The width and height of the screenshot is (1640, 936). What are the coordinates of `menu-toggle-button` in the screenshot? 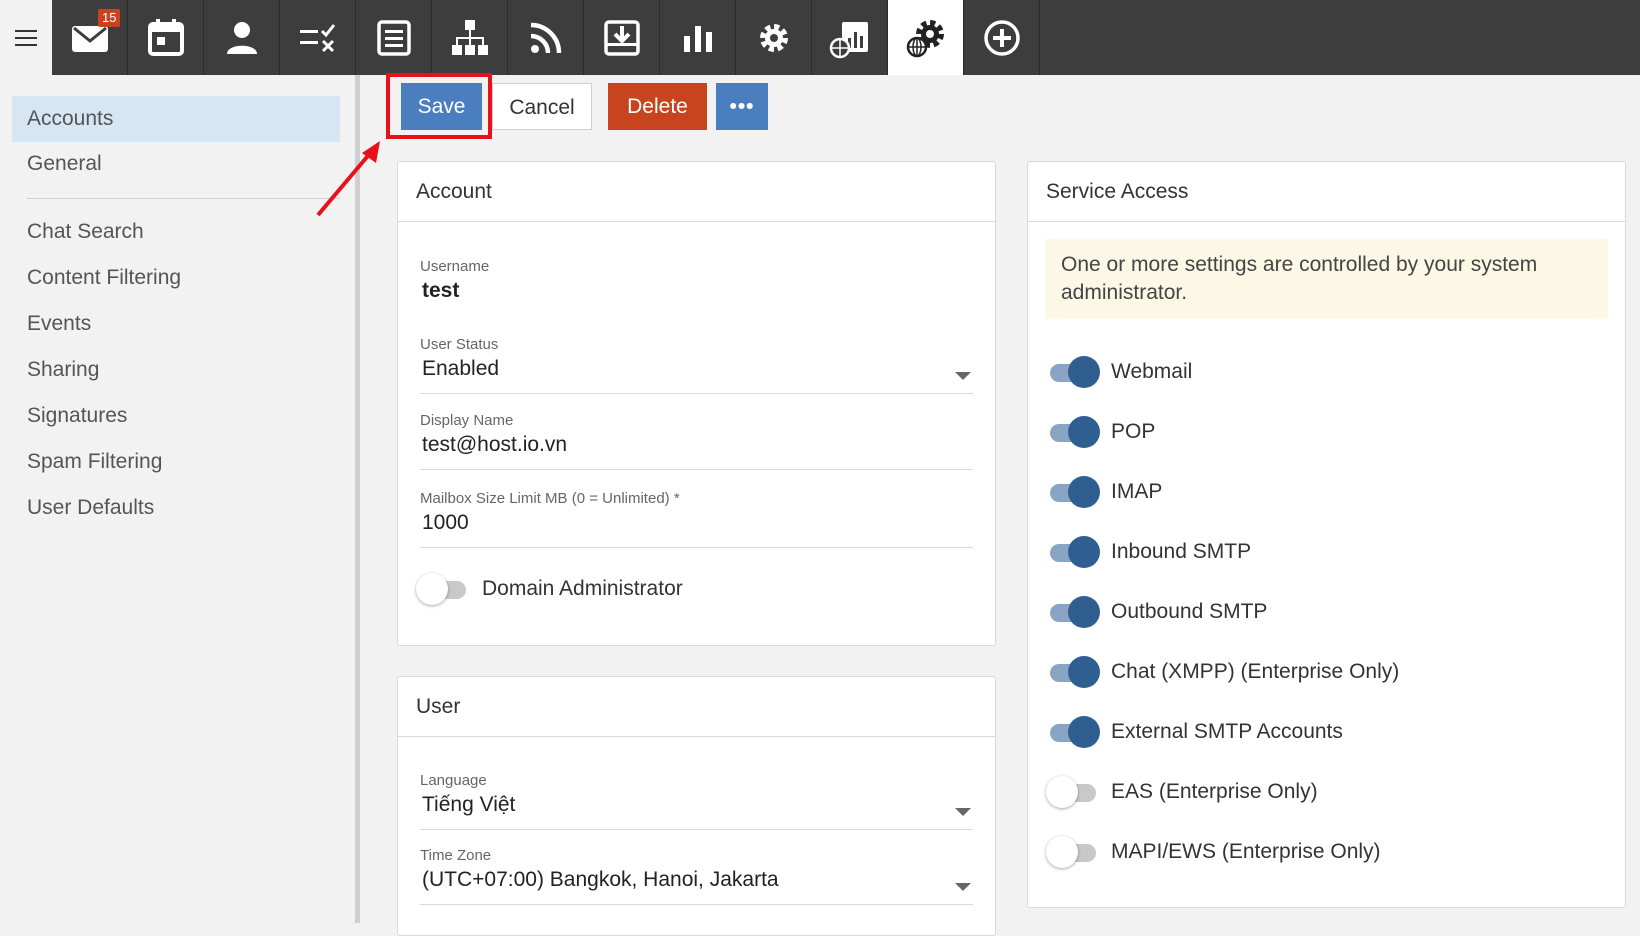 It's located at (26, 37).